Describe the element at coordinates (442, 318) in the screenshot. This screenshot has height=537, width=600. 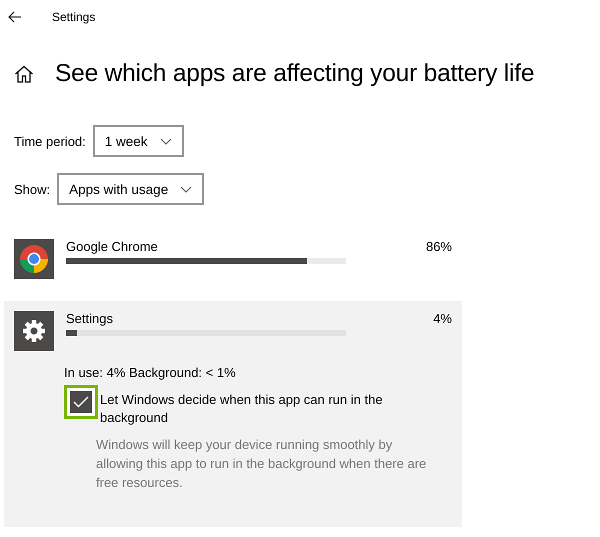
I see `usage-percent: 4%` at that location.